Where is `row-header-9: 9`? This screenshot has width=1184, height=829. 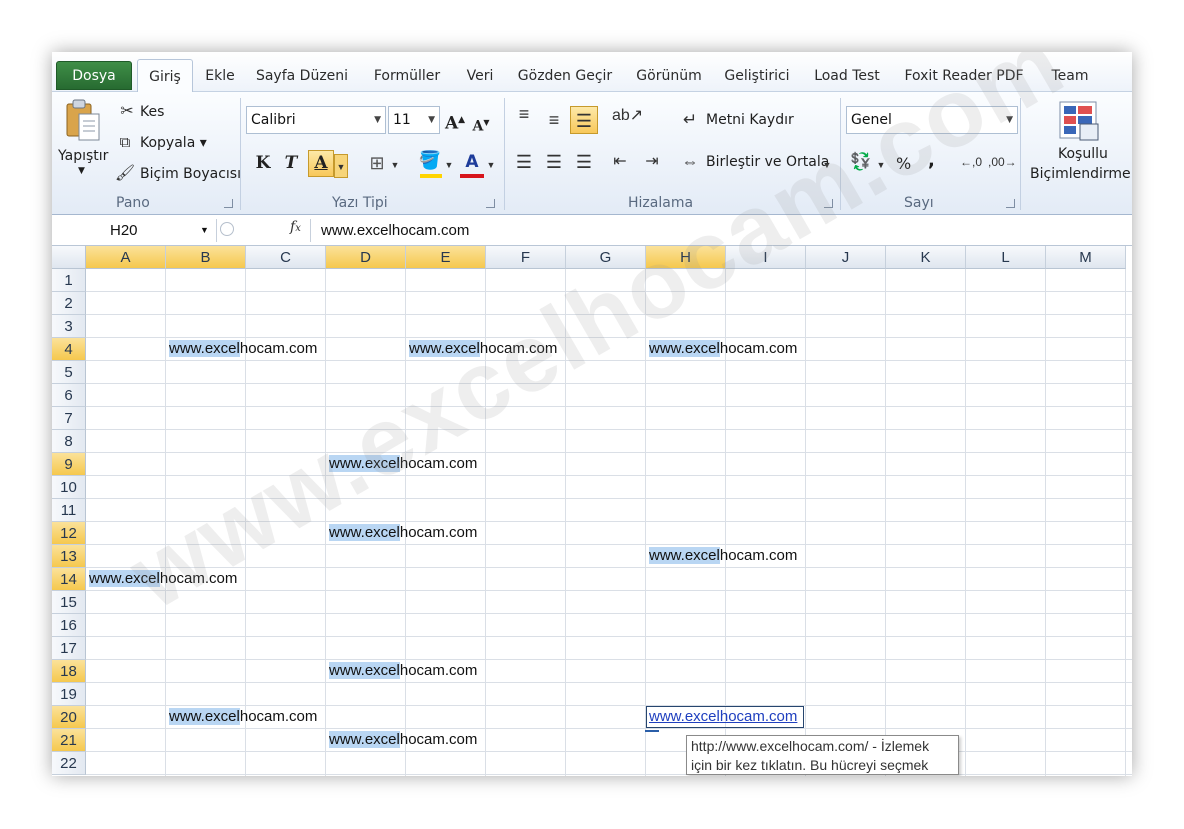
row-header-9: 9 is located at coordinates (69, 464).